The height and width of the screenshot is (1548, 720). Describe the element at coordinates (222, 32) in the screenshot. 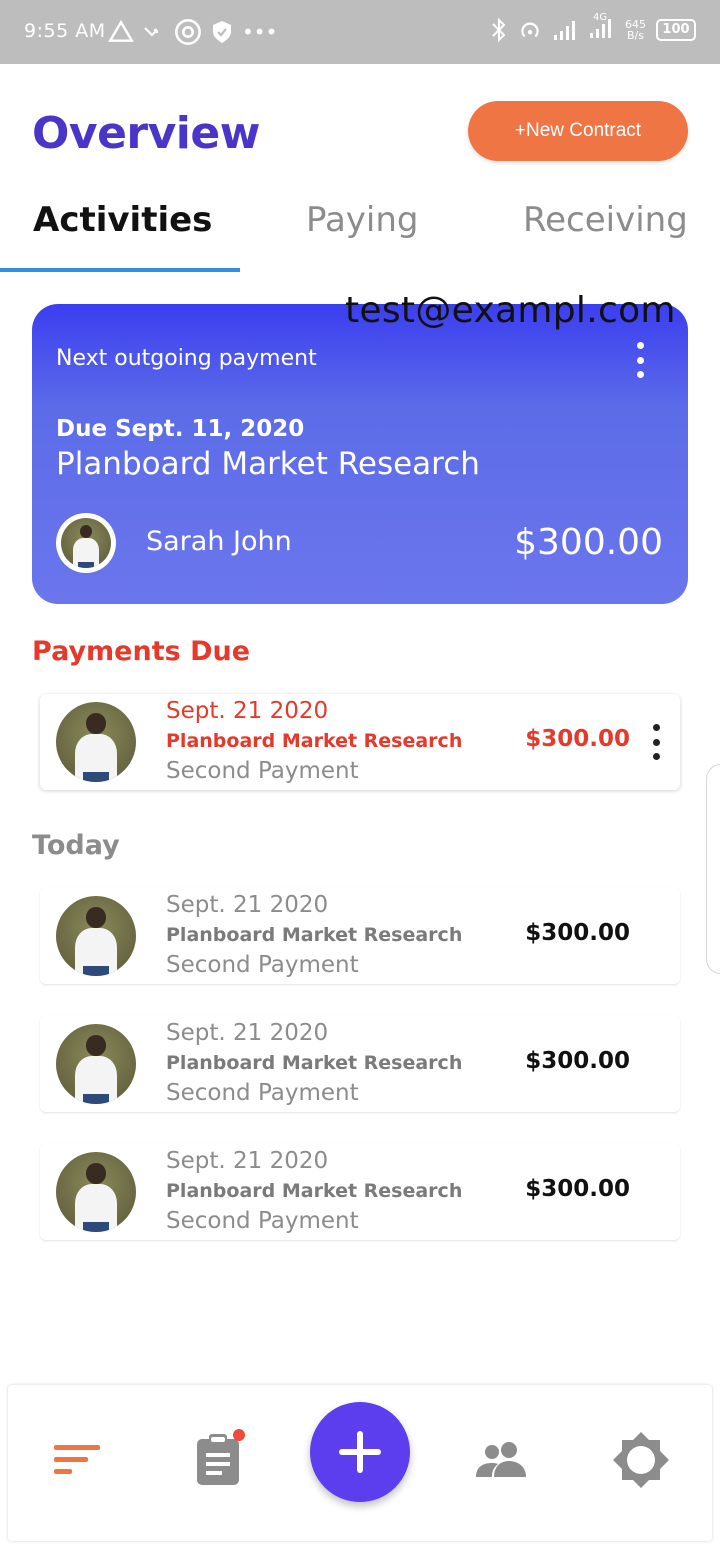

I see `shield-icon` at that location.